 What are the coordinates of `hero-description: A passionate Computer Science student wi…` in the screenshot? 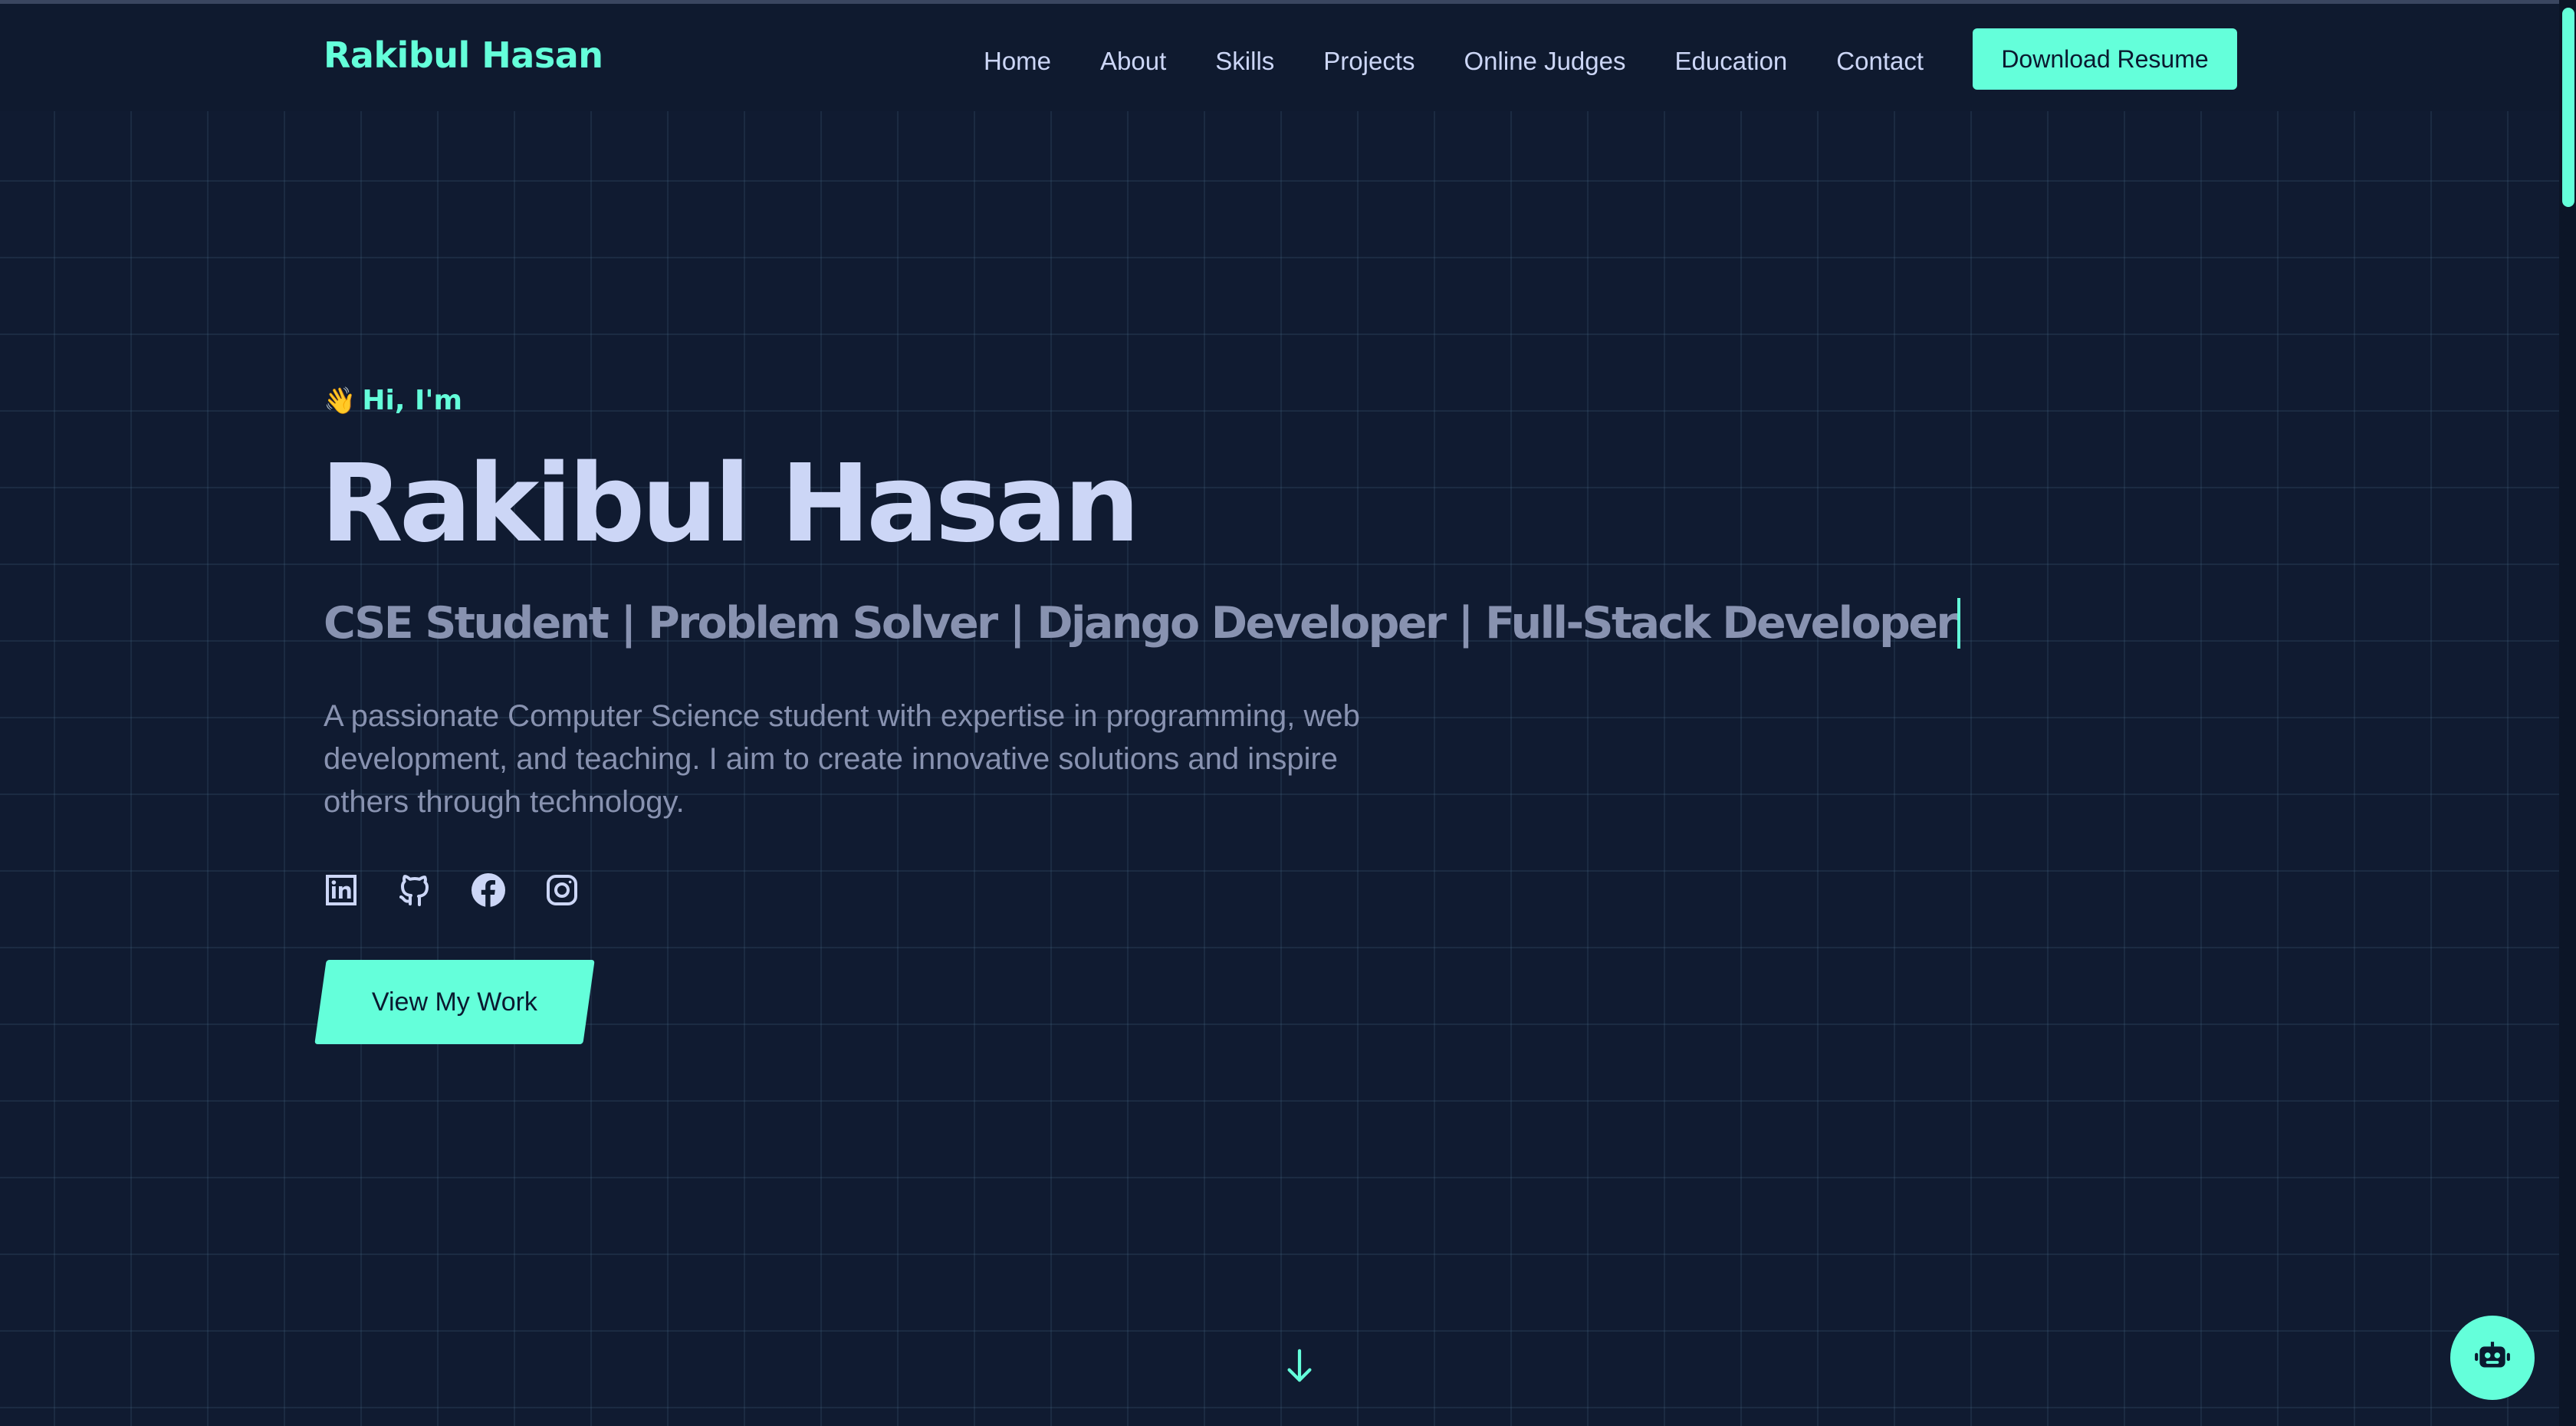 It's located at (842, 759).